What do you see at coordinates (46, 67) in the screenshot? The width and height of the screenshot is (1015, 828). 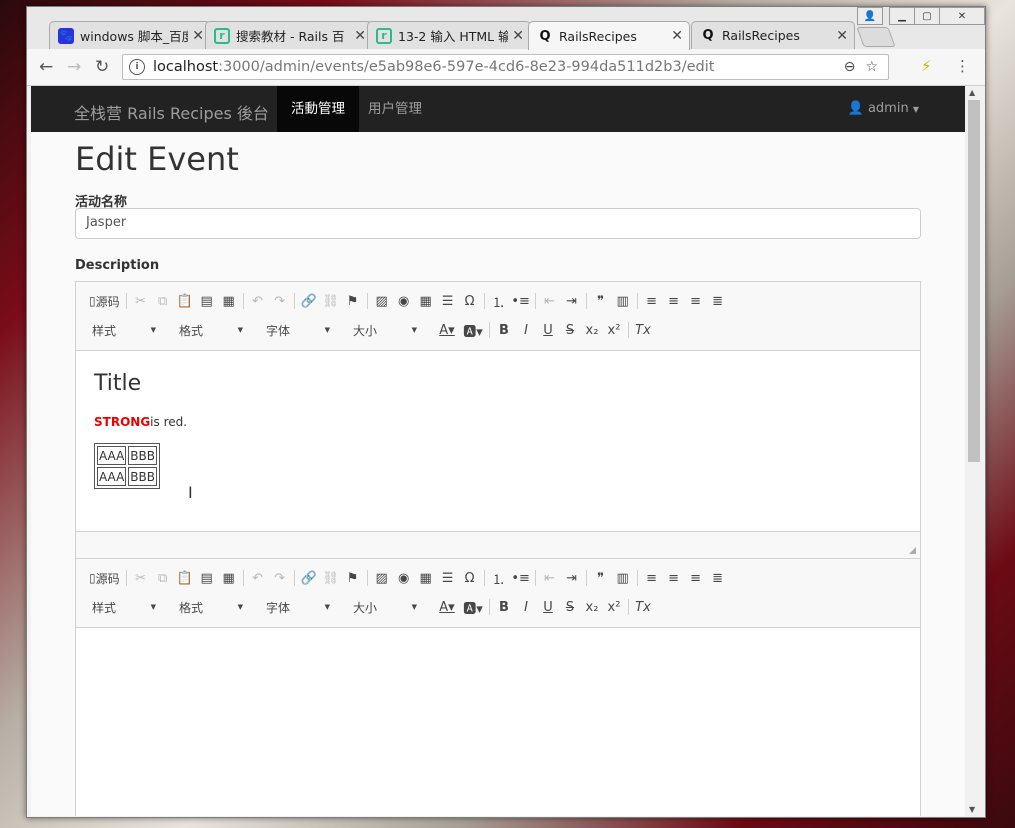 I see `back-icon: ←` at bounding box center [46, 67].